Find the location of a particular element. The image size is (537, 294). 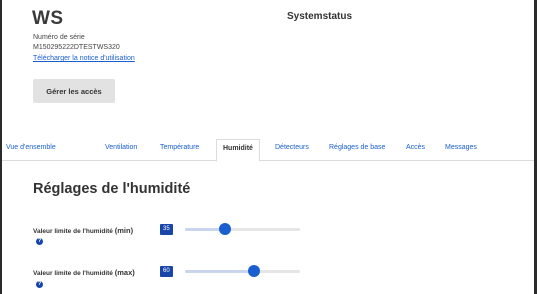

humidity-max-slider-track is located at coordinates (242, 271).